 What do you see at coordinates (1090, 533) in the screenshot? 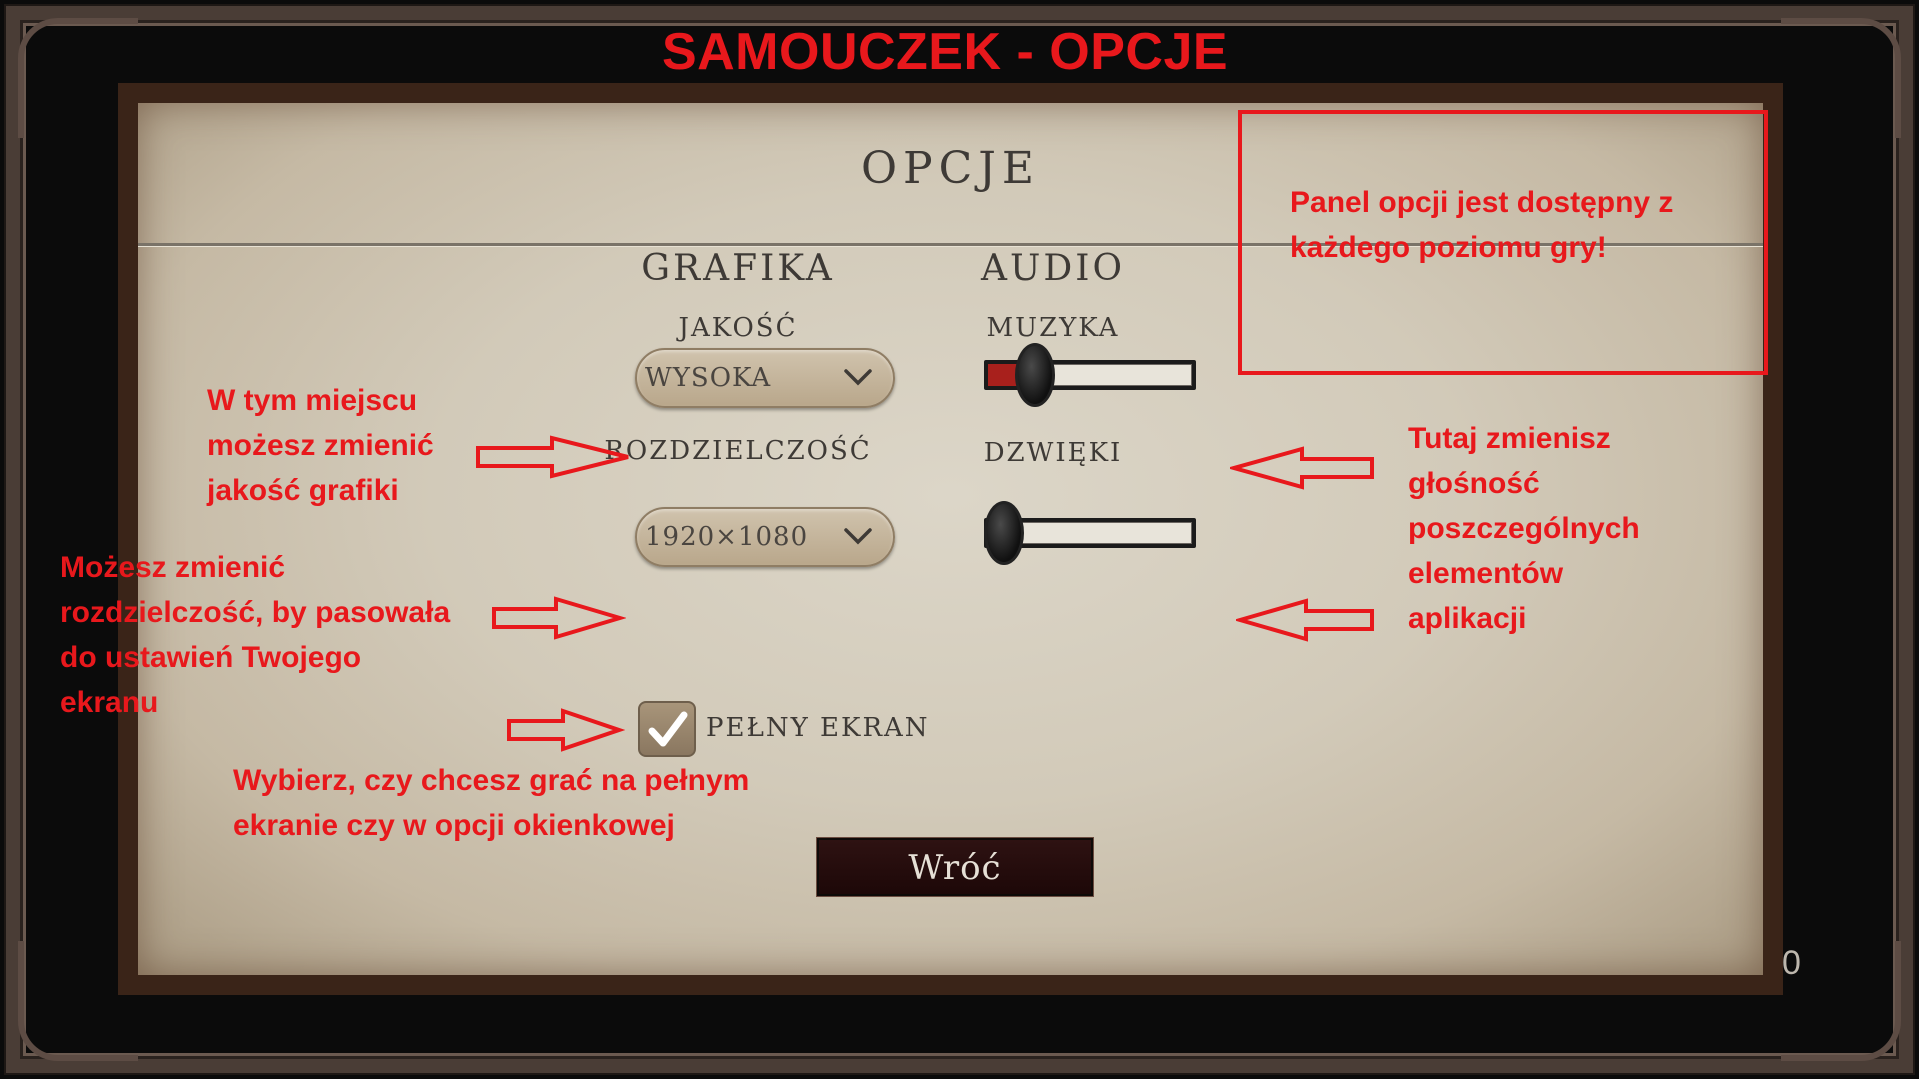
I see `sounds-volume-slider` at bounding box center [1090, 533].